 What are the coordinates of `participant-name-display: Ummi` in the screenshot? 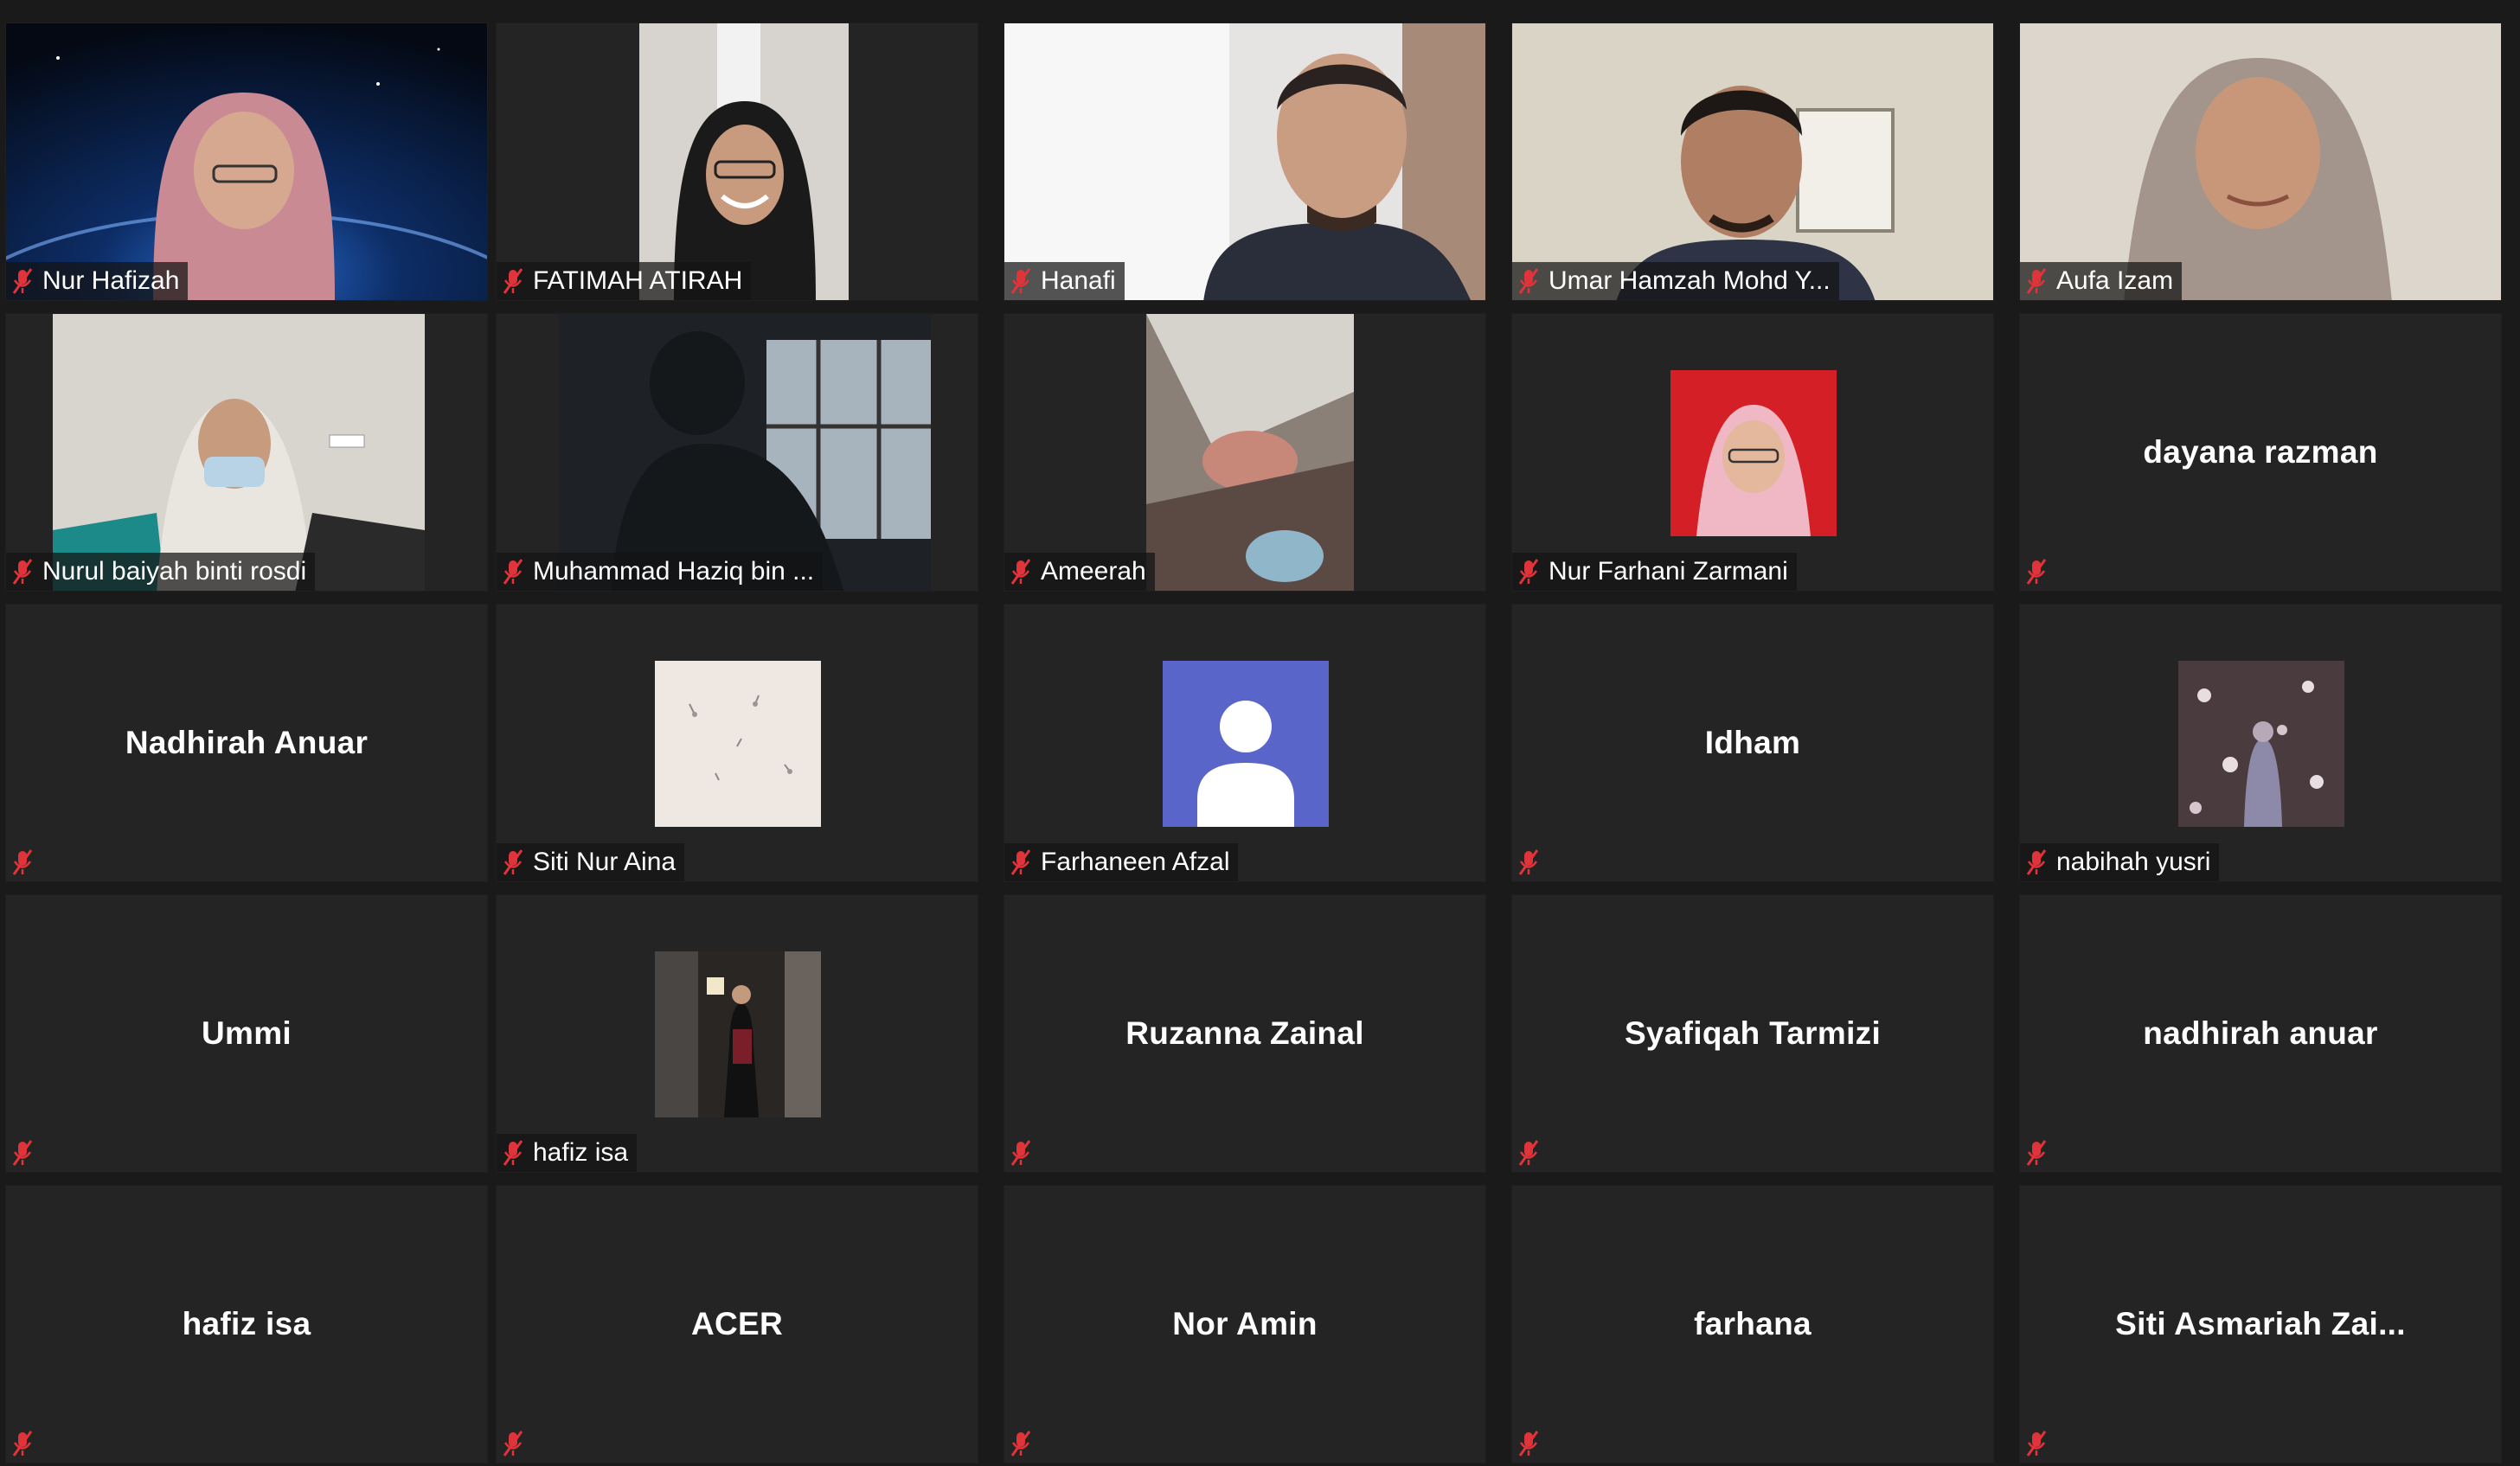 It's located at (247, 1033).